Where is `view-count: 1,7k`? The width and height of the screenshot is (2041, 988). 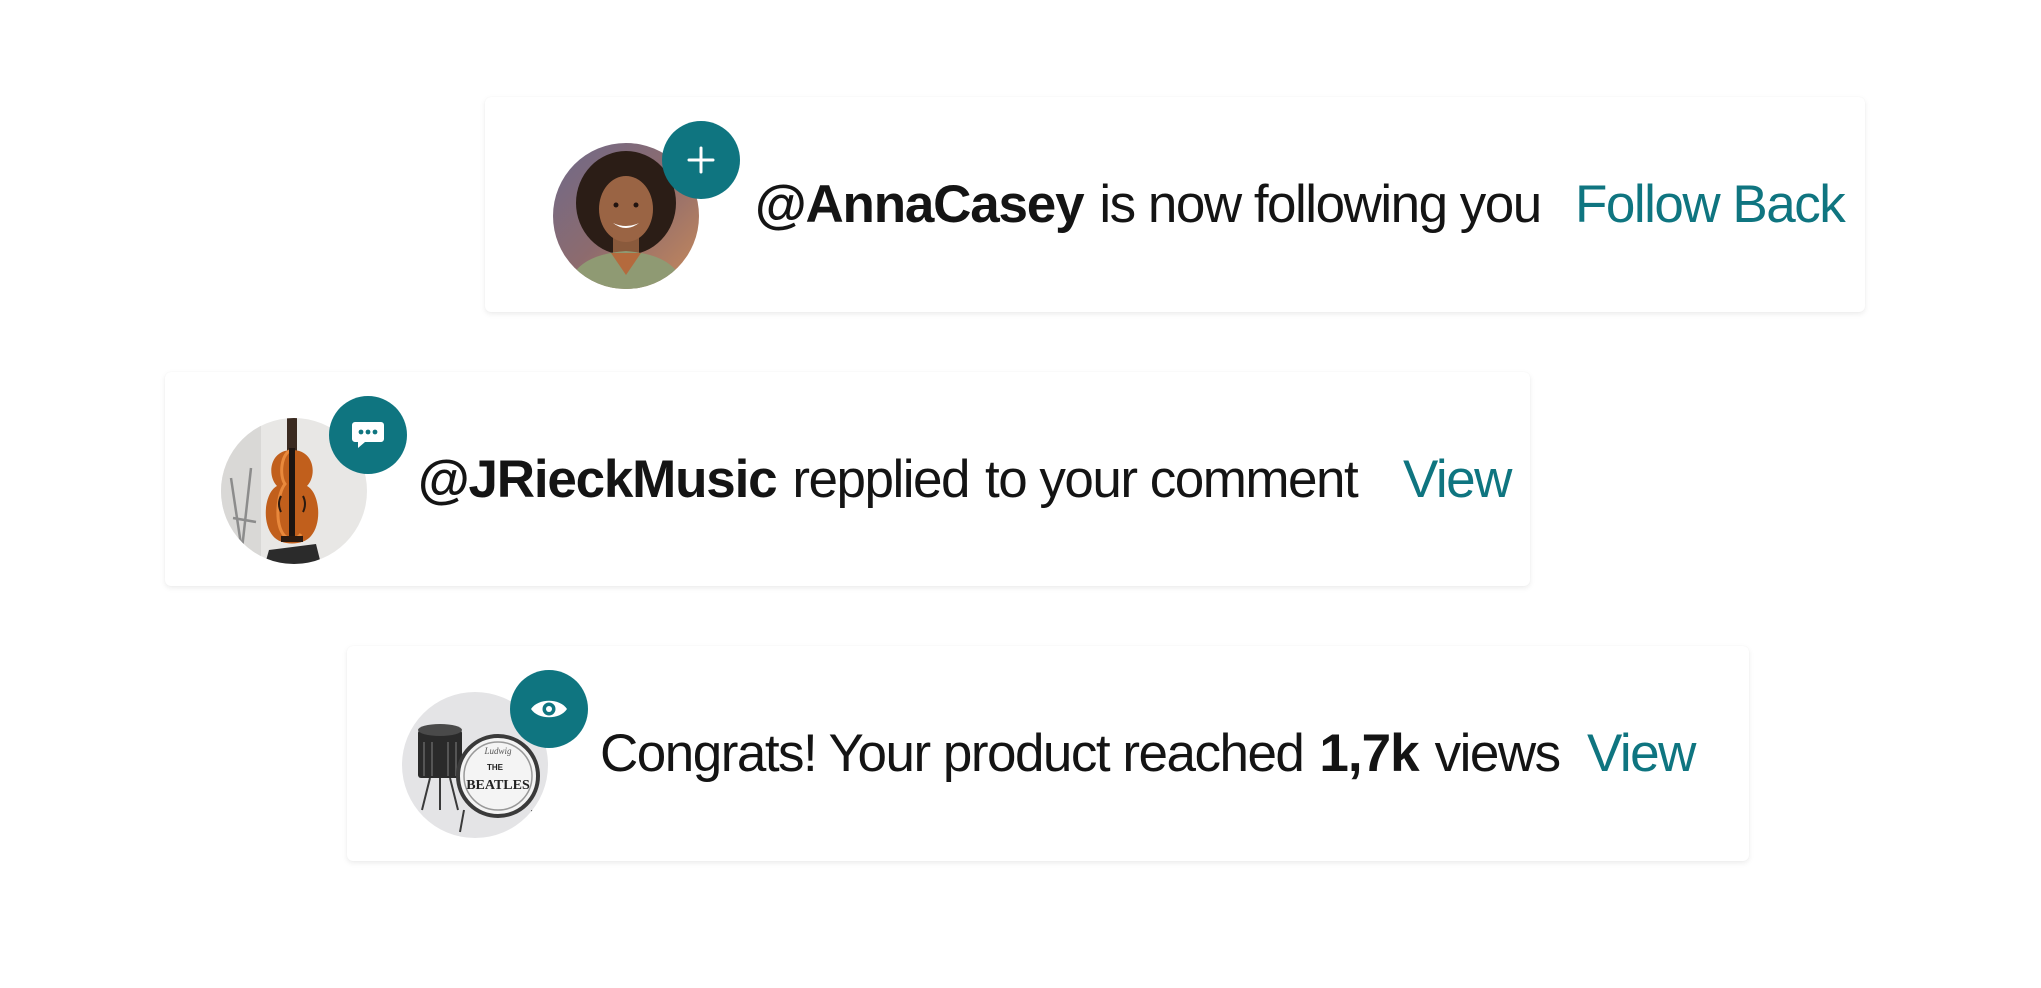 view-count: 1,7k is located at coordinates (1369, 753).